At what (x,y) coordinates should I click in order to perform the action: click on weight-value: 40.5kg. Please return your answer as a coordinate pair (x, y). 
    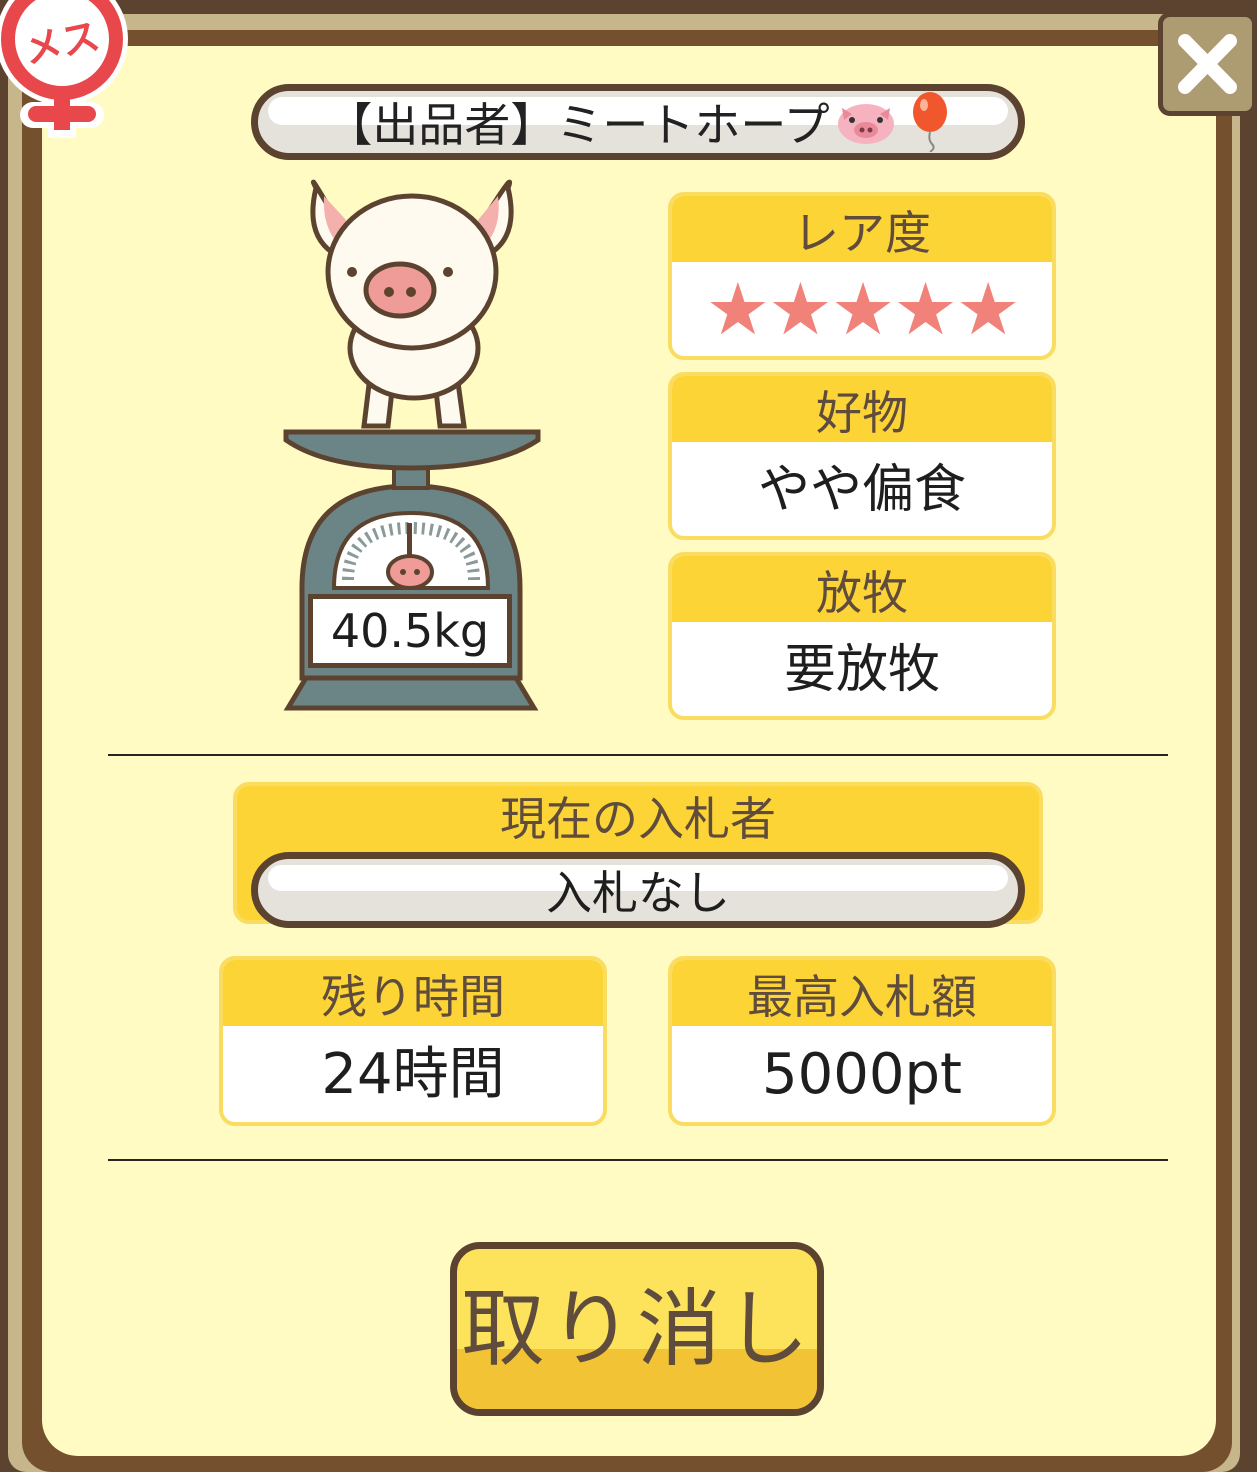
    Looking at the image, I should click on (410, 631).